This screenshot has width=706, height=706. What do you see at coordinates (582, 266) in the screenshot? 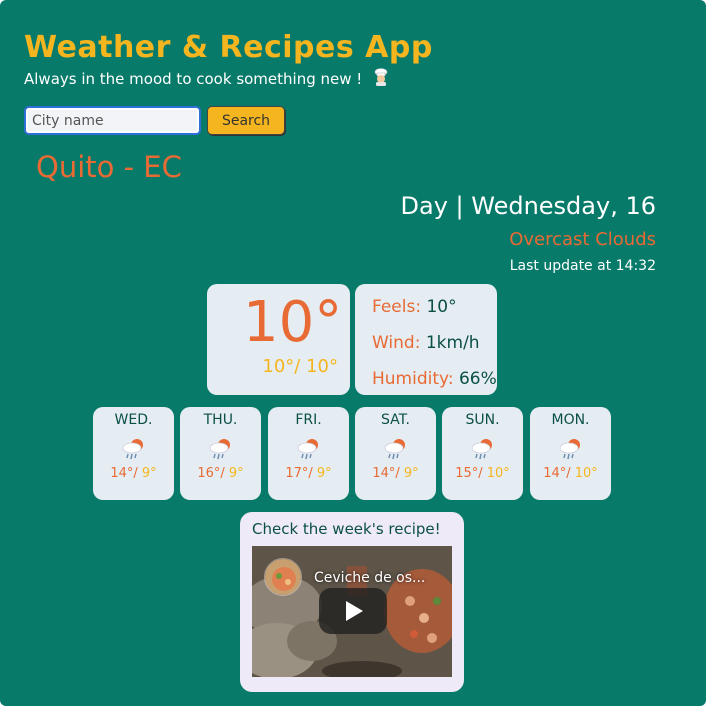
I see `last-update: Last update at 14:32` at bounding box center [582, 266].